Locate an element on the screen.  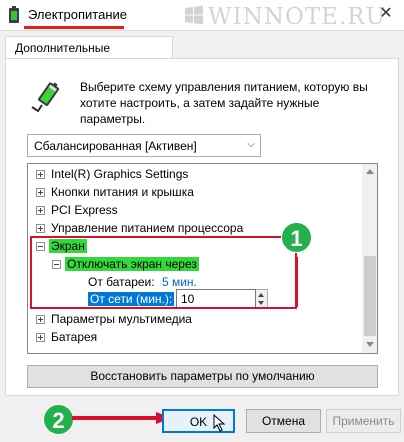
step-1-badge: 1 is located at coordinates (296, 237).